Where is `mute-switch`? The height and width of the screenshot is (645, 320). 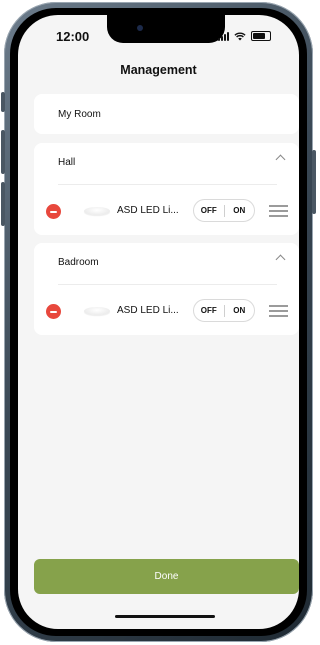 mute-switch is located at coordinates (3, 102).